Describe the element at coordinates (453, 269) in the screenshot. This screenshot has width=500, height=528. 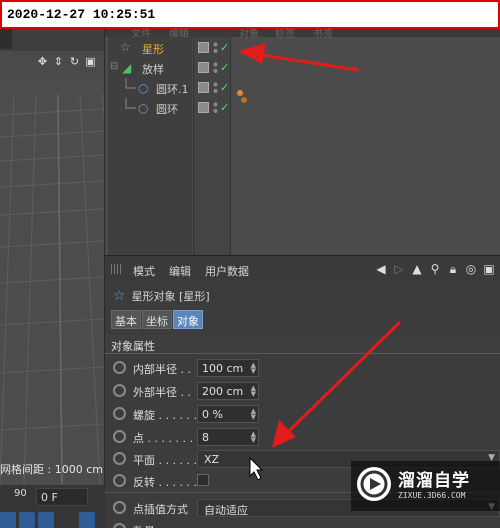
I see `lock-icon: 🔒︎` at that location.